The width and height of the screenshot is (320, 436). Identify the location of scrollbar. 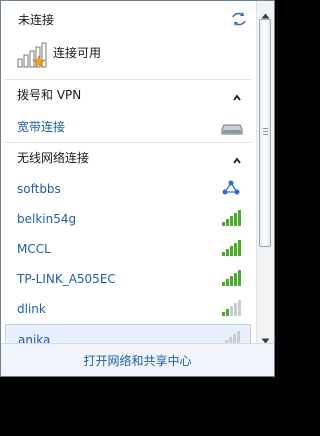
(265, 172).